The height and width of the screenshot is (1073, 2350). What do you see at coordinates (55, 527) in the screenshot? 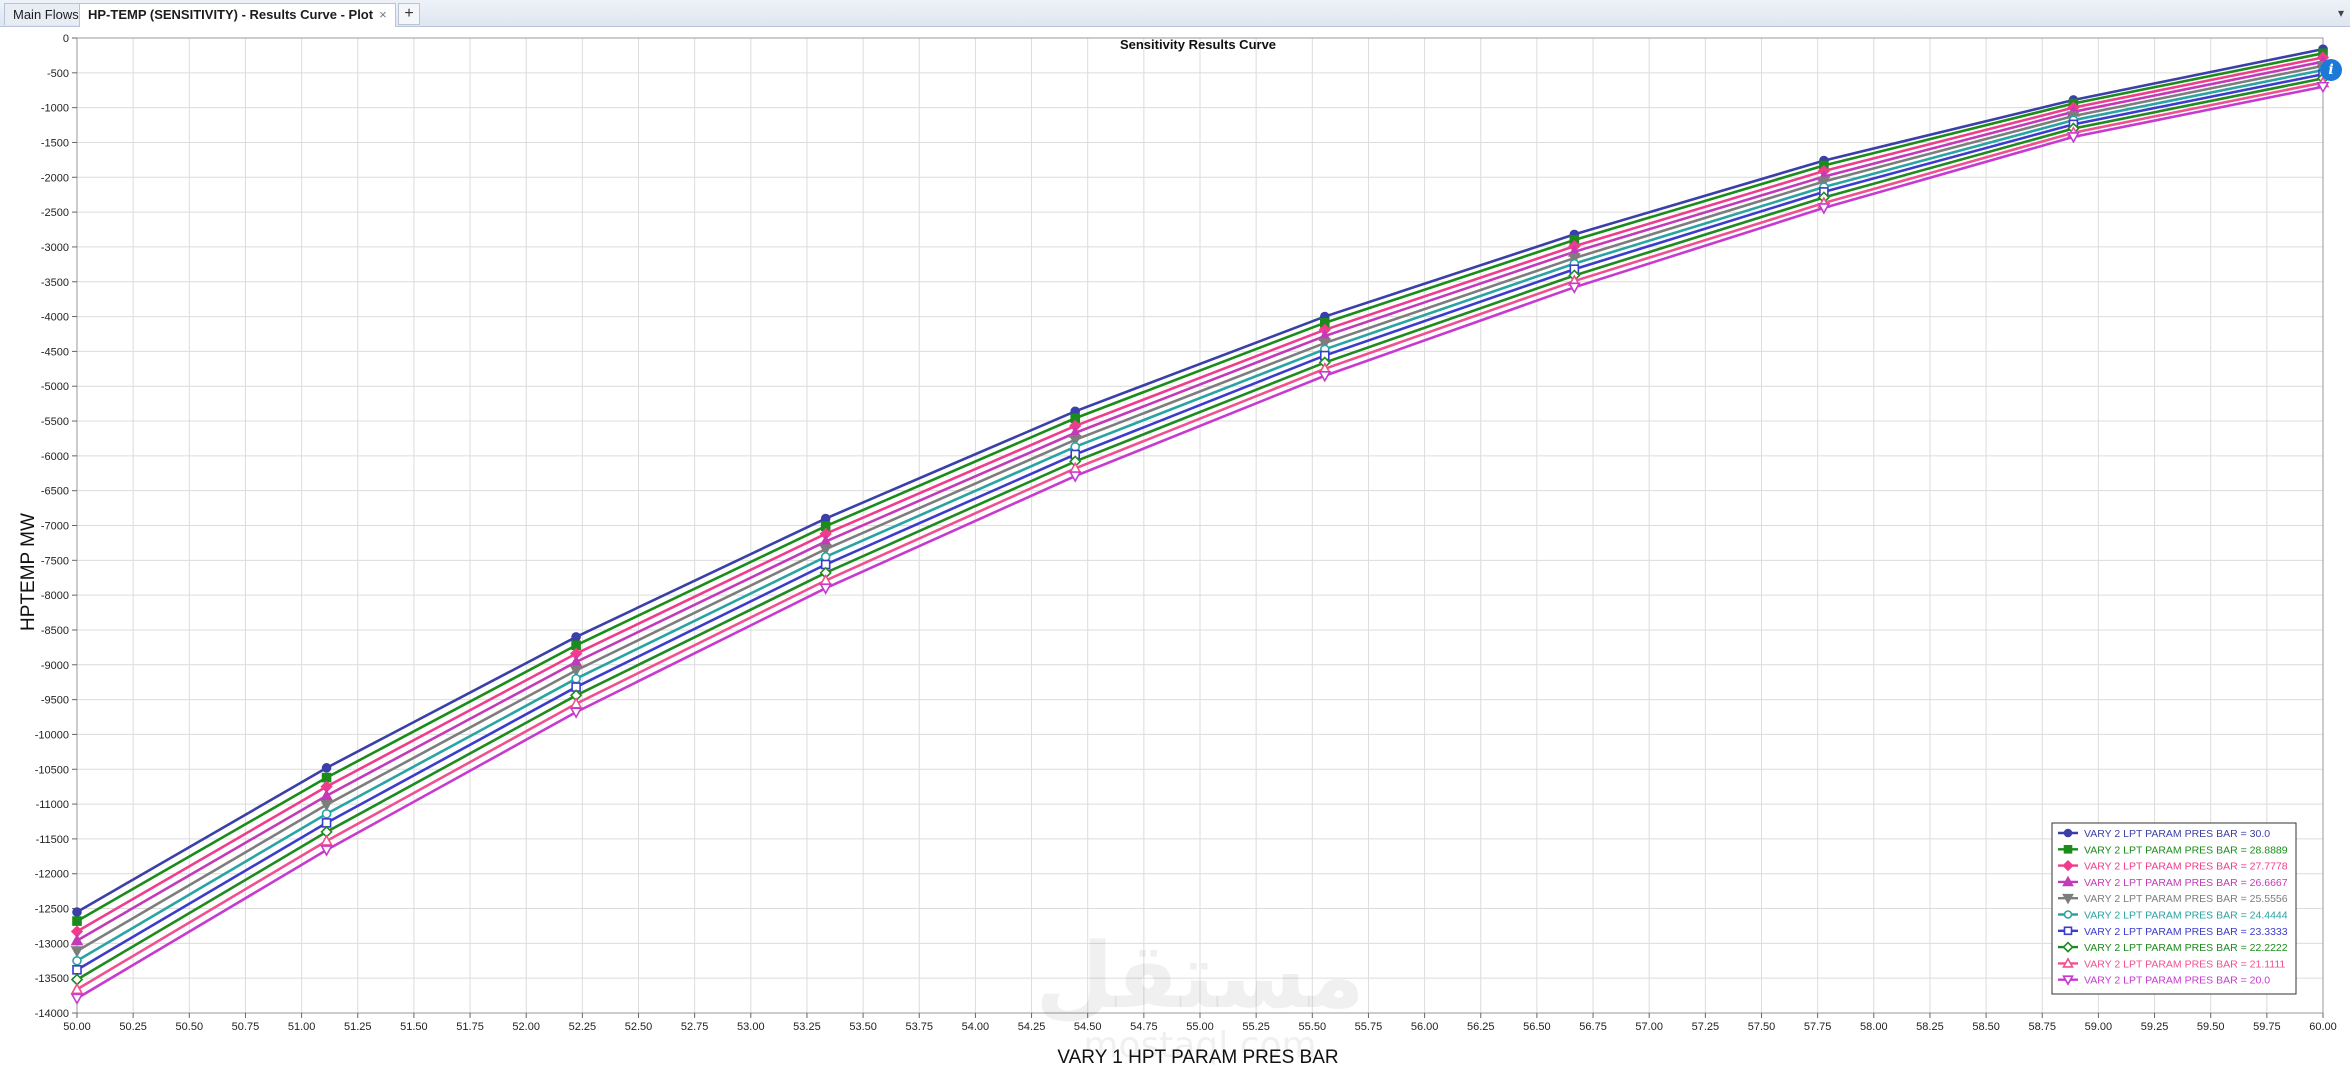
I see `y-tick-label: -7000` at bounding box center [55, 527].